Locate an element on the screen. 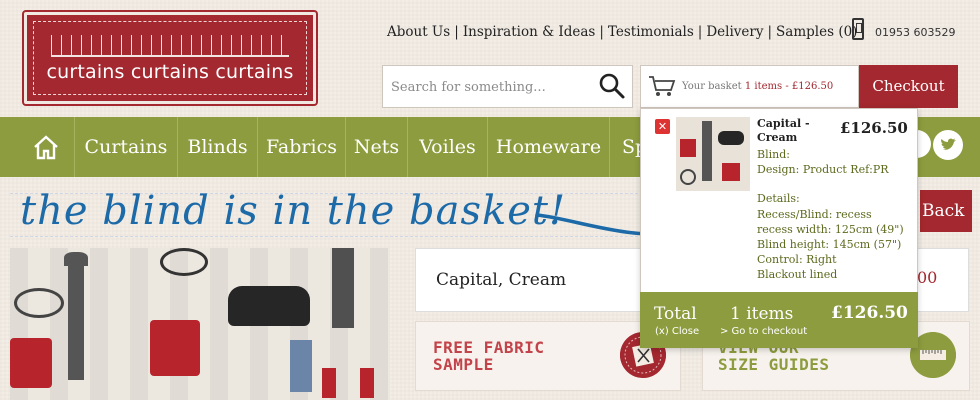 The height and width of the screenshot is (400, 980). free-sample-line: SAMPLE is located at coordinates (463, 364).